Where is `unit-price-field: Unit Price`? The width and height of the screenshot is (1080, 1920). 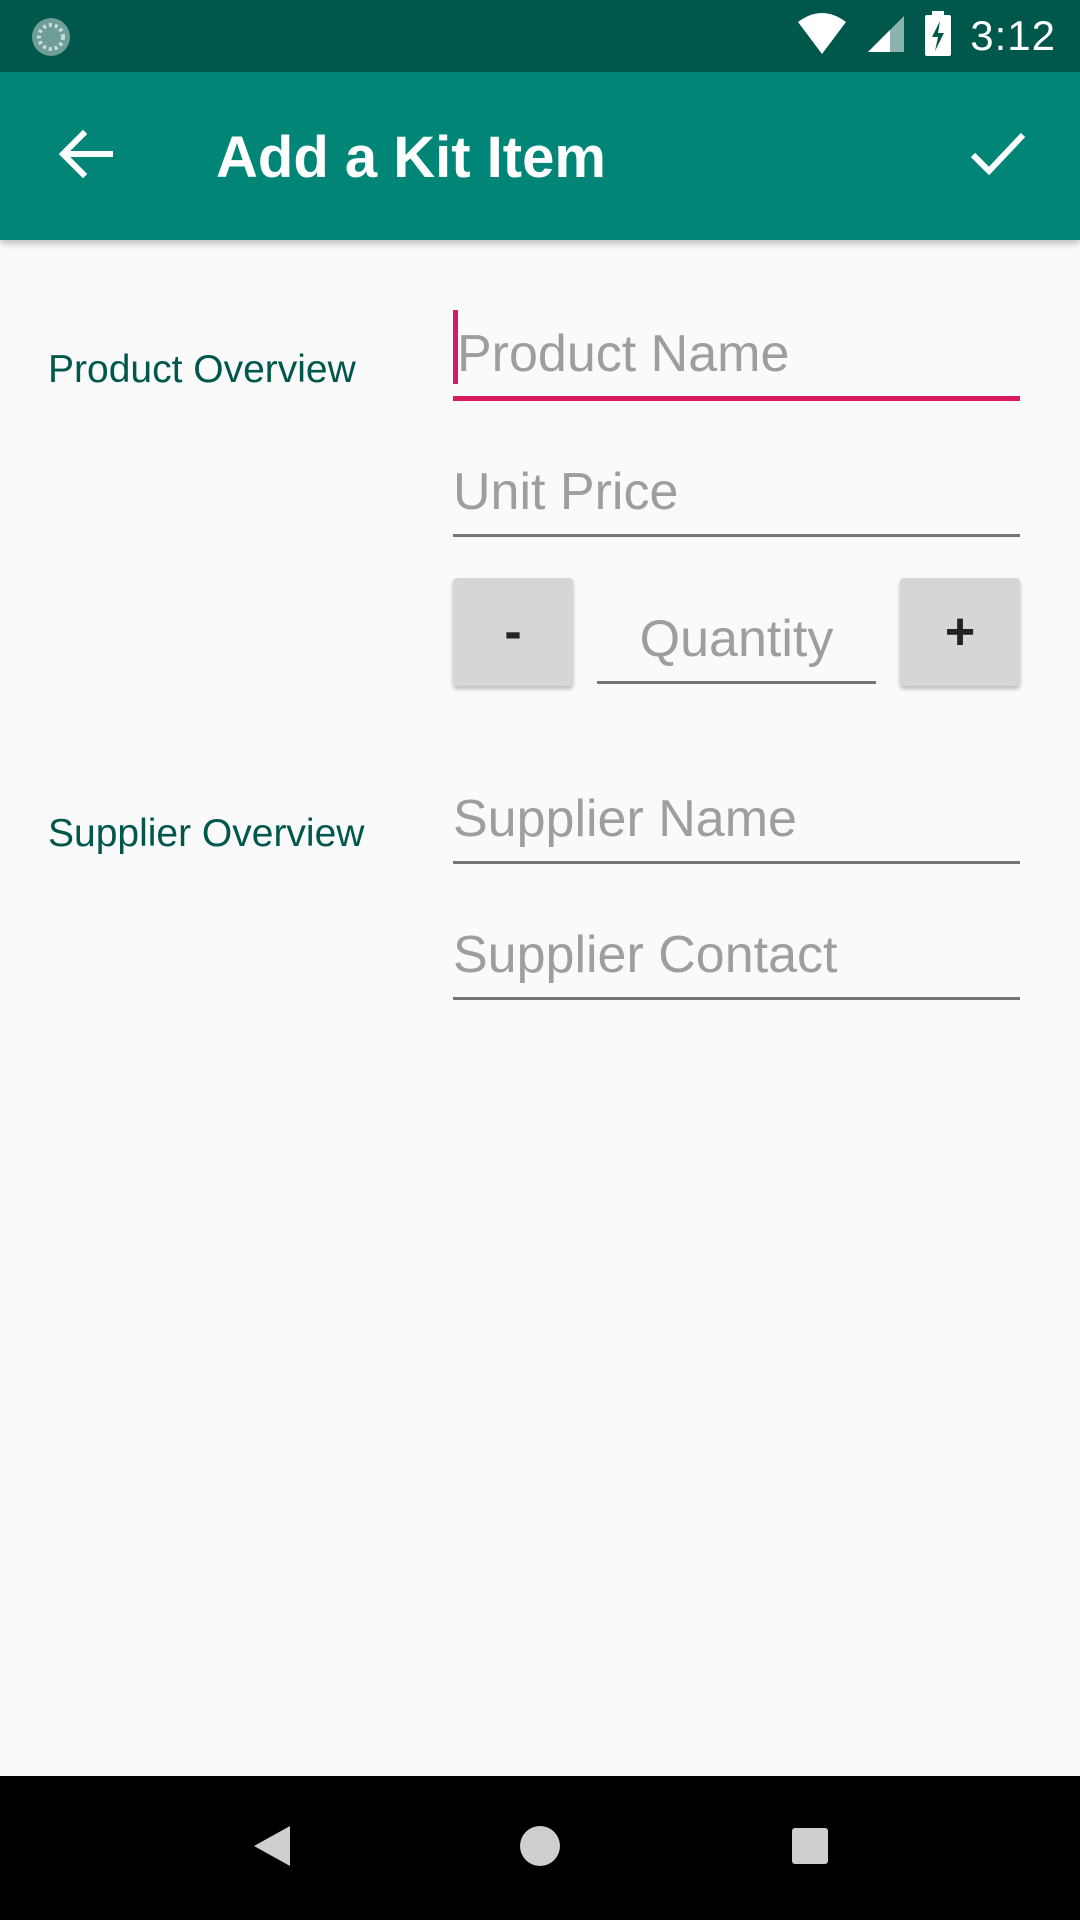 unit-price-field: Unit Price is located at coordinates (736, 496).